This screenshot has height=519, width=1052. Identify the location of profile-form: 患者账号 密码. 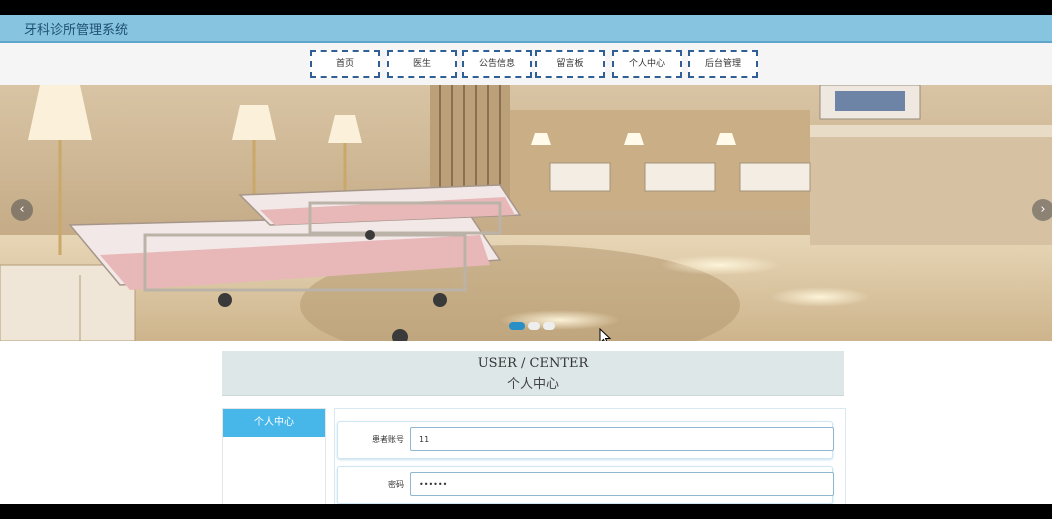
(590, 456).